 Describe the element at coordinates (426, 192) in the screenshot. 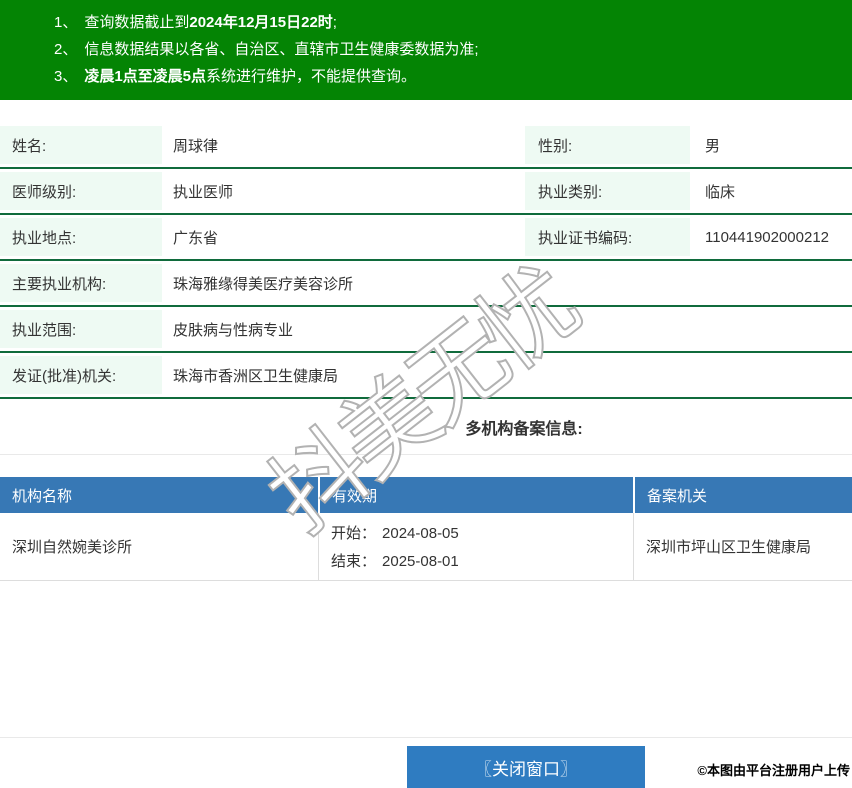

I see `info-row-level-category: 医师级别: 执业医师 执业类别: 临床` at that location.